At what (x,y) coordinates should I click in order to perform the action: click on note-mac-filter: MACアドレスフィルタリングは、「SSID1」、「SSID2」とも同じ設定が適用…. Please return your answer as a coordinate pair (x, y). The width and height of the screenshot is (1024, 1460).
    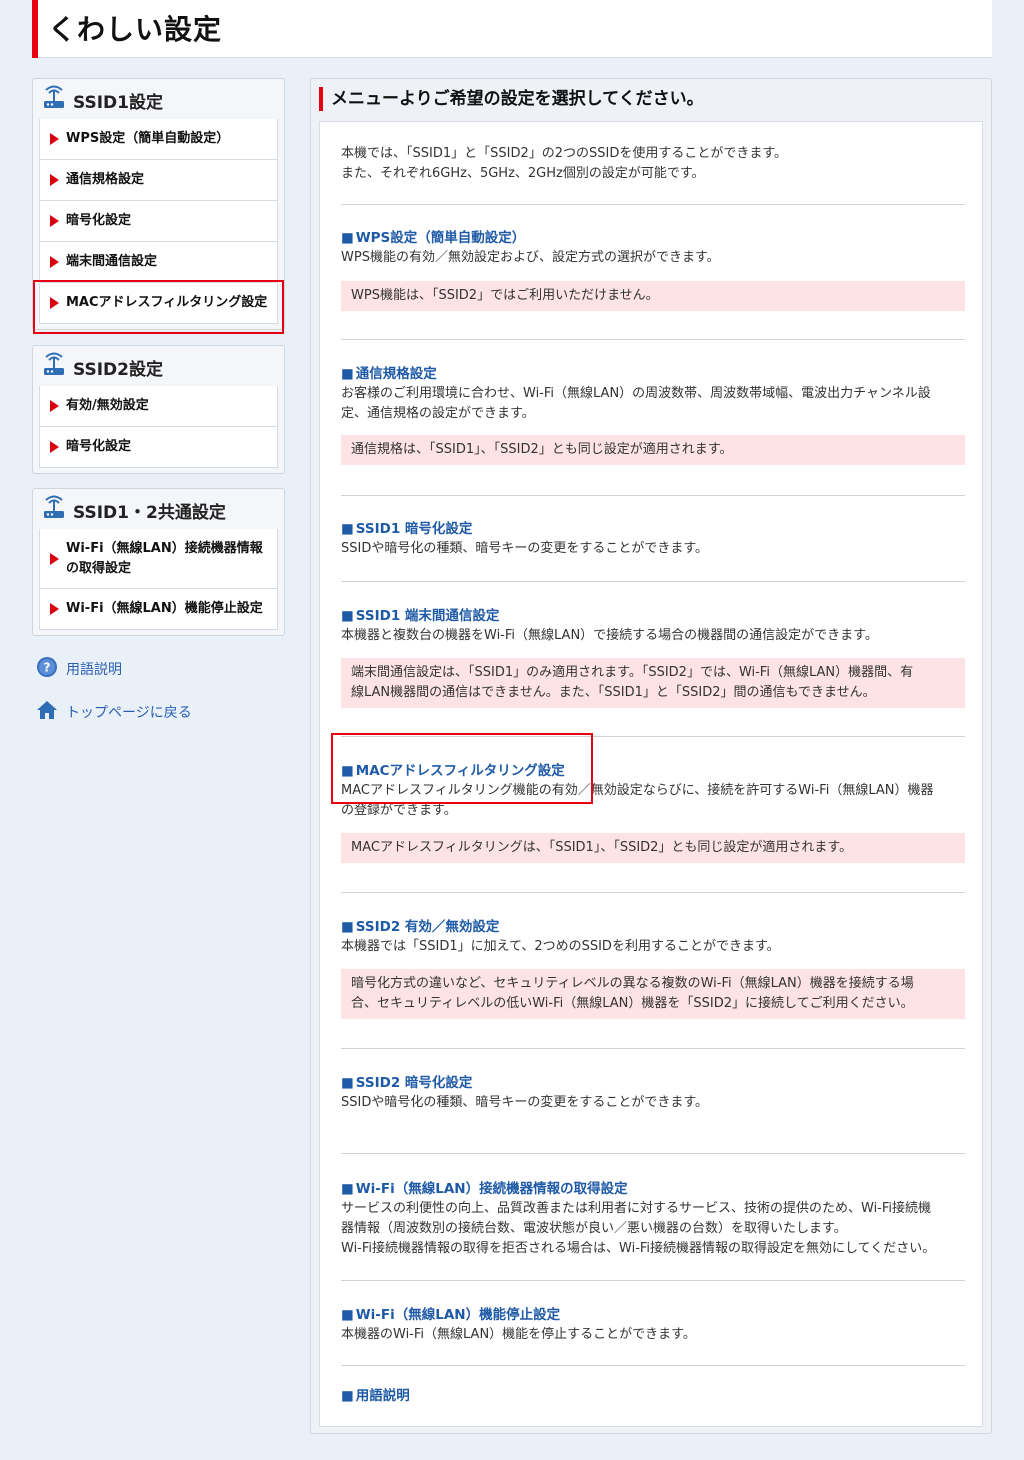
    Looking at the image, I should click on (653, 848).